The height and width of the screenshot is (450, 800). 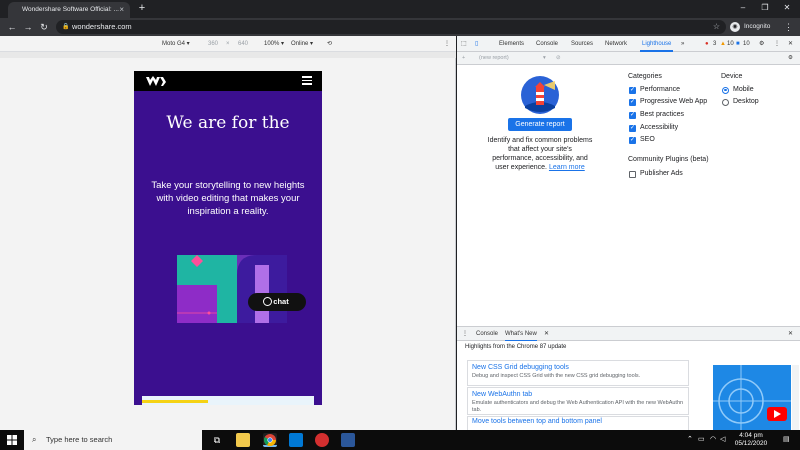 I want to click on windows-start-icon, so click(x=12, y=440).